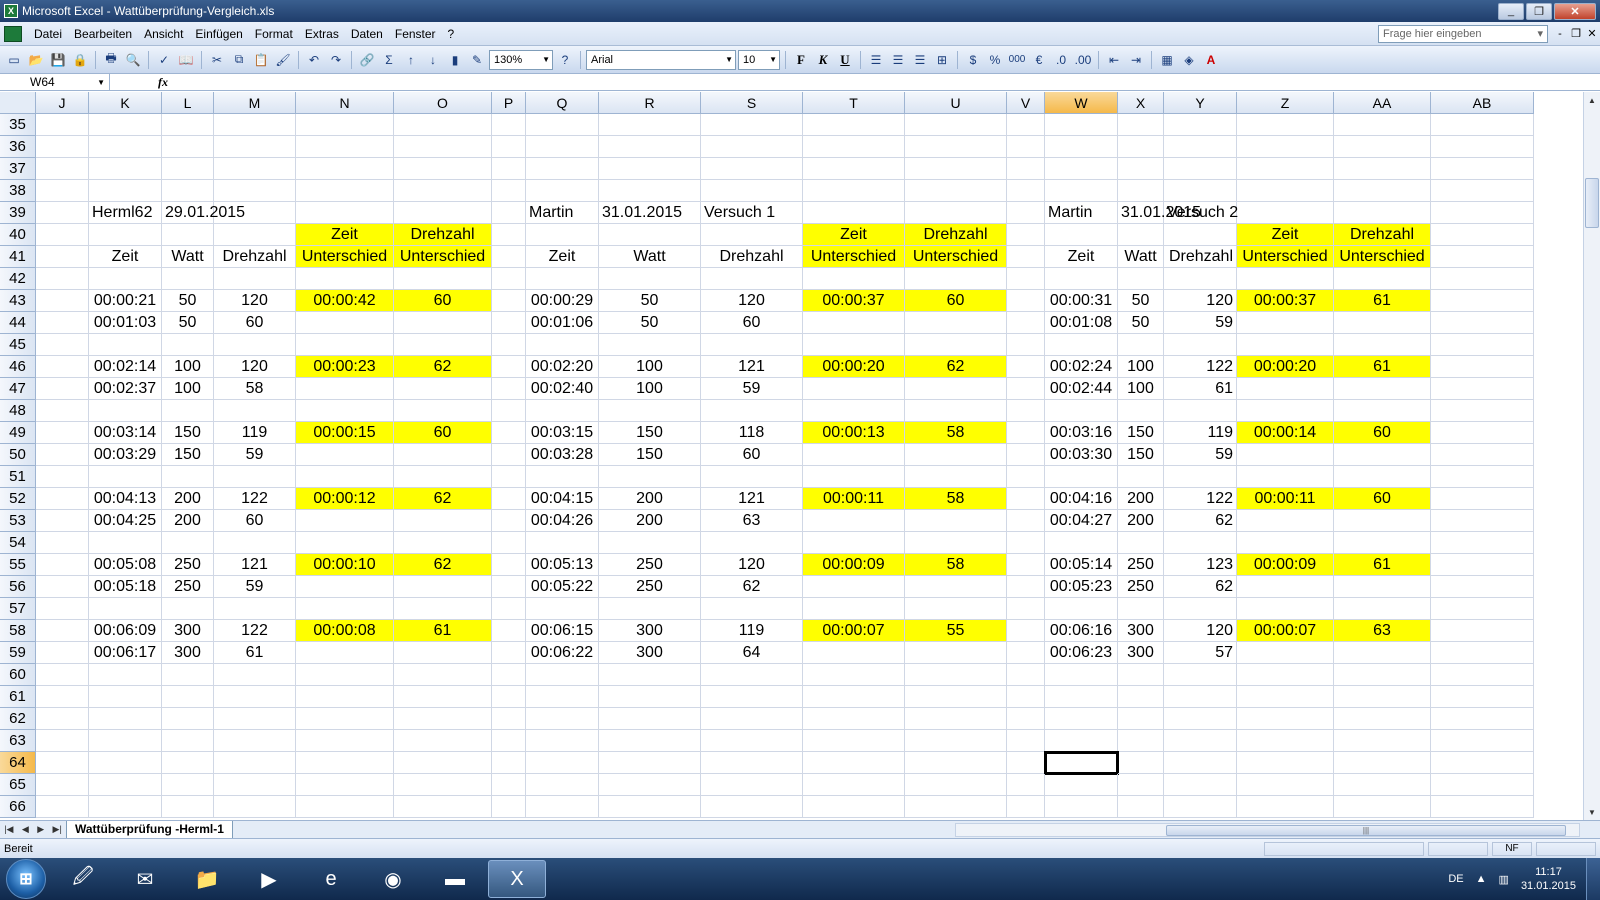 Image resolution: width=1600 pixels, height=900 pixels. I want to click on cell-n48, so click(345, 411).